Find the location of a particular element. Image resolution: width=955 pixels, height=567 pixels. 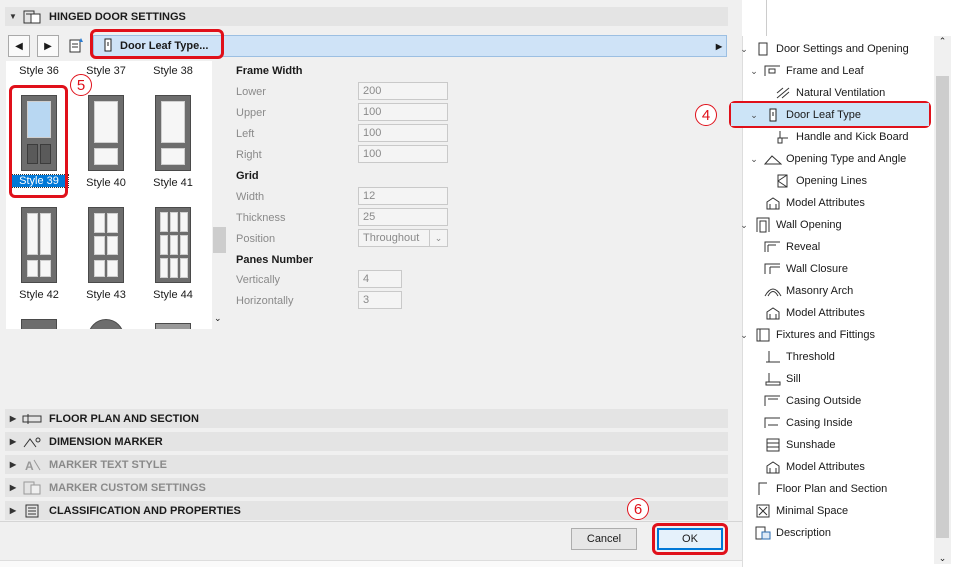

previous-button: ◀ is located at coordinates (19, 46).